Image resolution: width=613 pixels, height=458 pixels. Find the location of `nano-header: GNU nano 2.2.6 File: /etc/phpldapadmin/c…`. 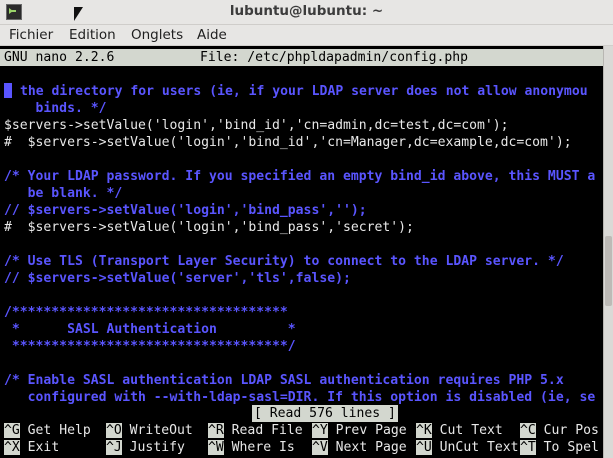

nano-header: GNU nano 2.2.6 File: /etc/phpldapadmin/c… is located at coordinates (301, 57).